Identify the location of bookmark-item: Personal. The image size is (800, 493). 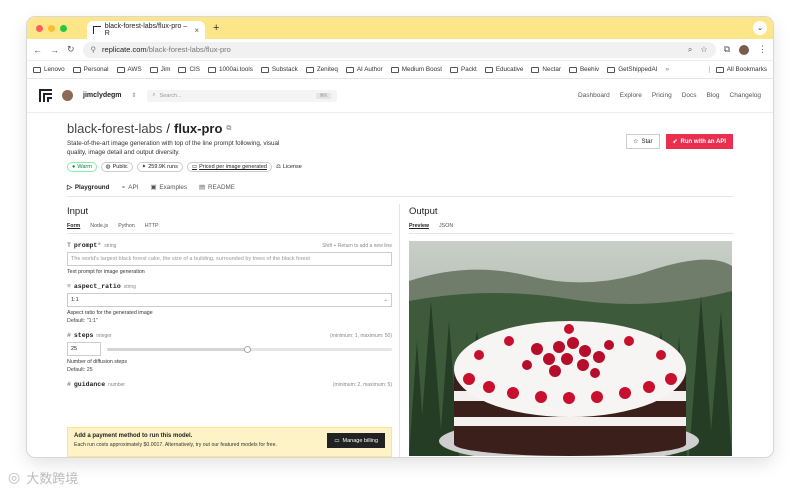
(90, 69).